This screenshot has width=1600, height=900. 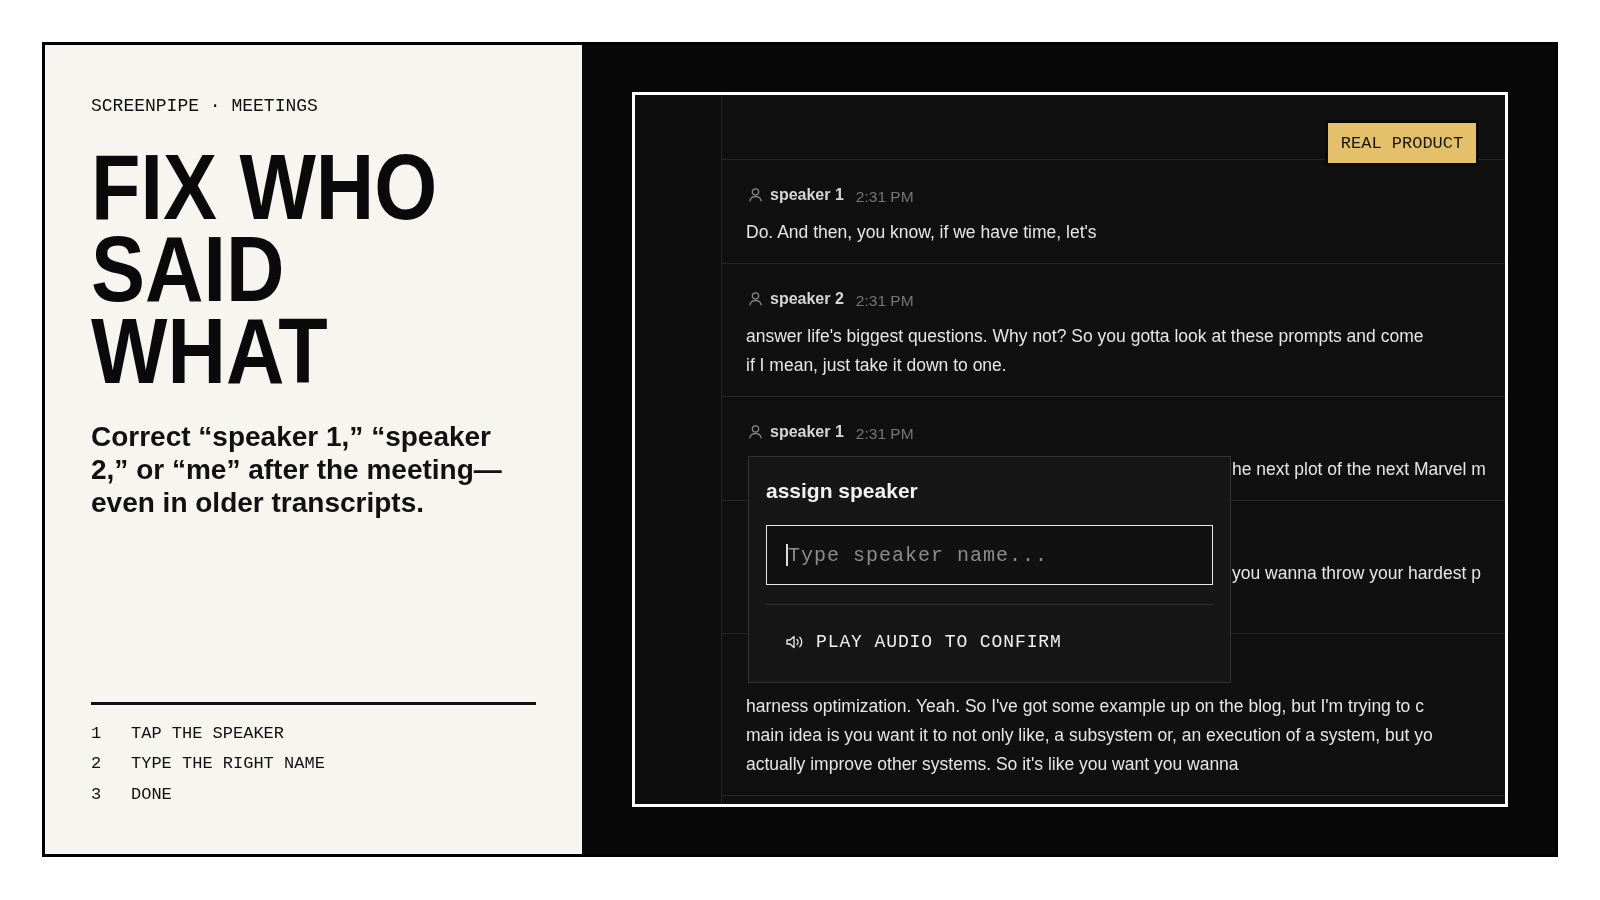 I want to click on step-label: TAP THE SPEAKER, so click(x=208, y=733).